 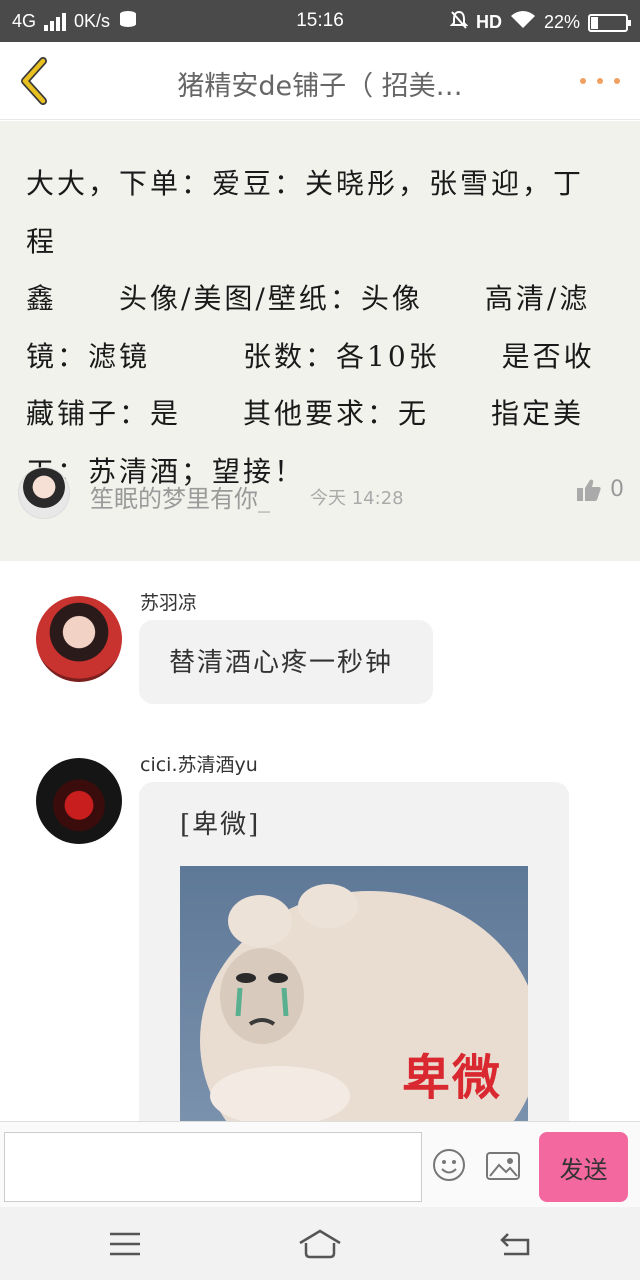 What do you see at coordinates (583, 1167) in the screenshot?
I see `send-button: 发送` at bounding box center [583, 1167].